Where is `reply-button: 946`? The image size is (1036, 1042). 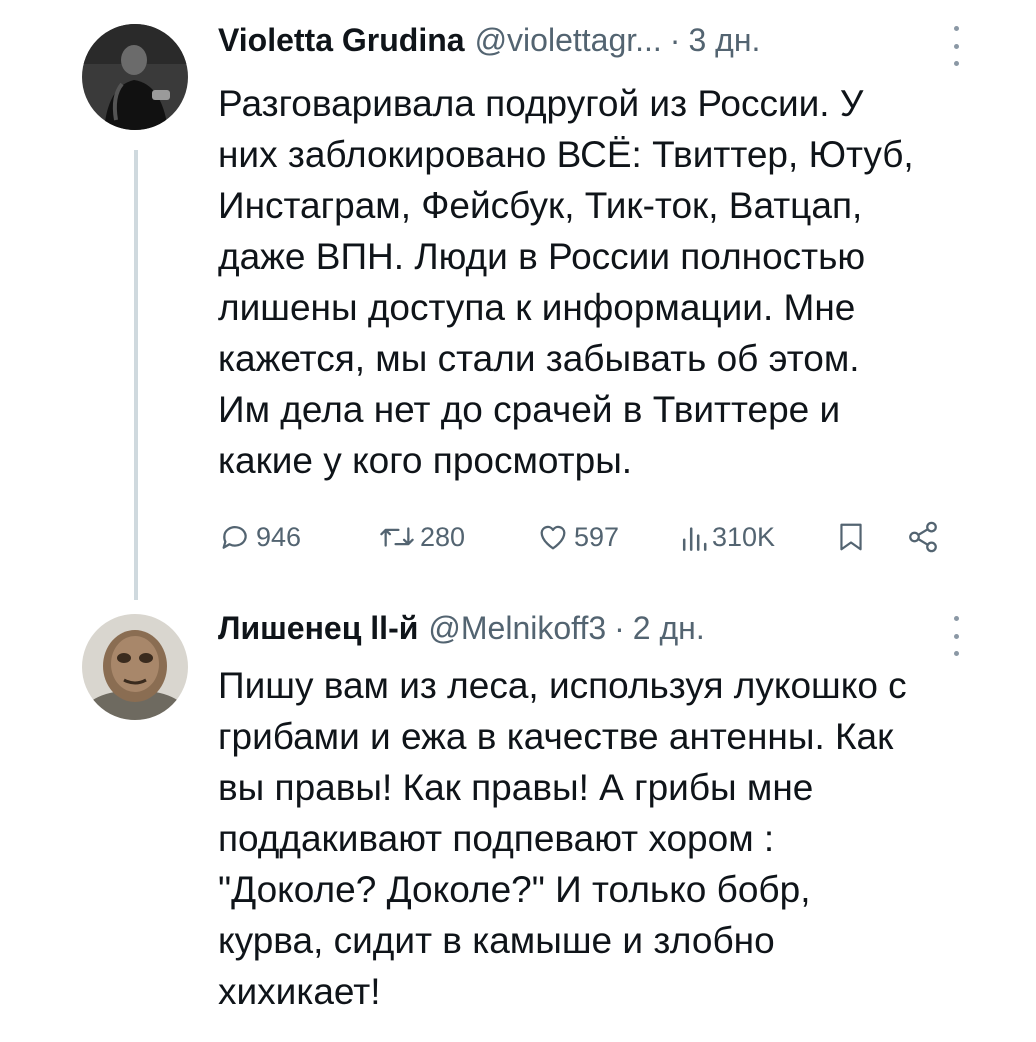 reply-button: 946 is located at coordinates (259, 537).